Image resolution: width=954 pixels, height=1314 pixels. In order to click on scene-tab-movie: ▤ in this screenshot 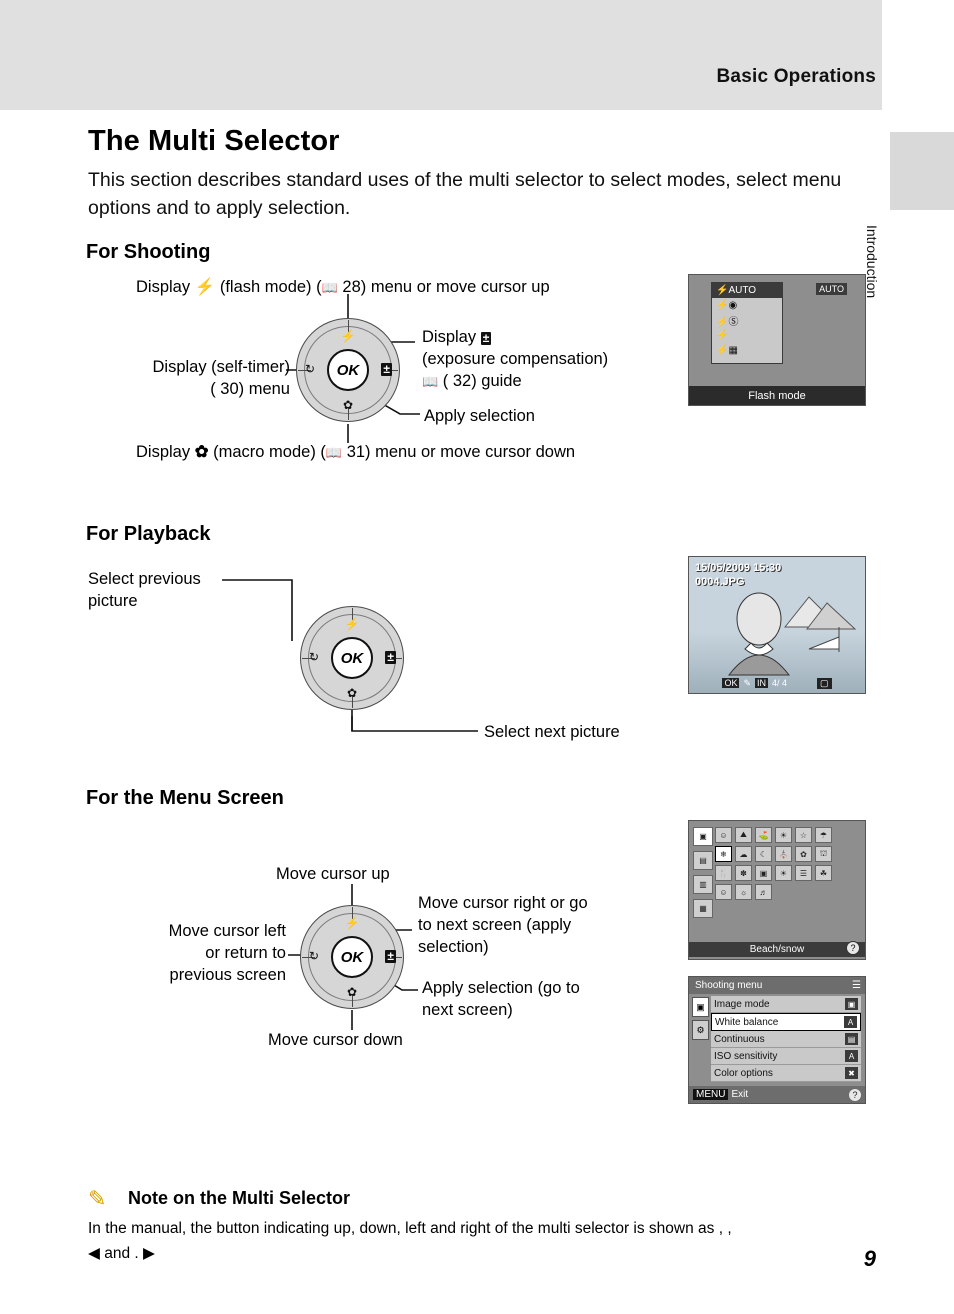, I will do `click(703, 860)`.